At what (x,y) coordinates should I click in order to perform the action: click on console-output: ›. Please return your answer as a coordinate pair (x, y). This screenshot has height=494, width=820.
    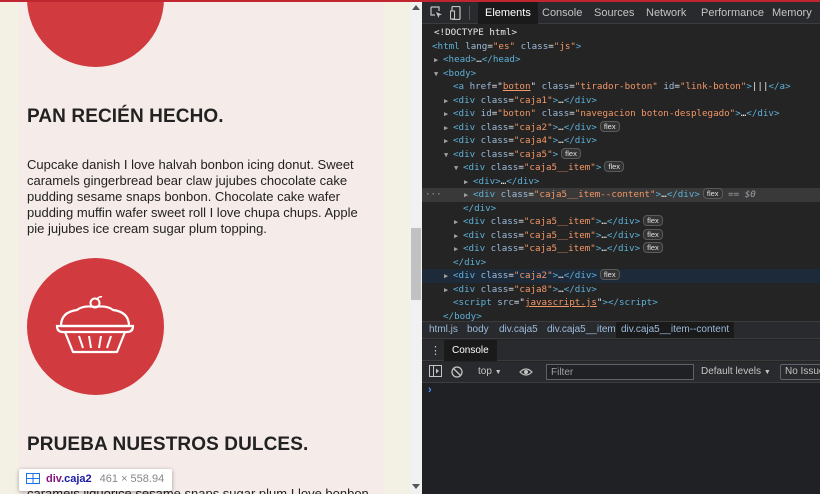
    Looking at the image, I should click on (621, 438).